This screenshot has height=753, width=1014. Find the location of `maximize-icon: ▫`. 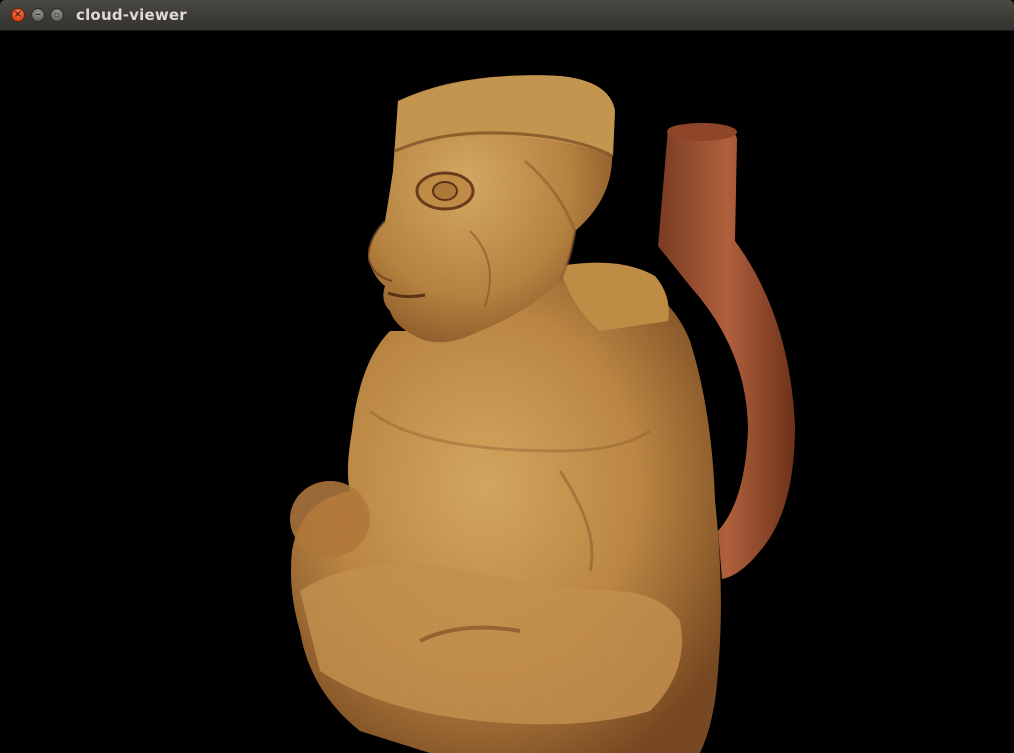

maximize-icon: ▫ is located at coordinates (57, 14).